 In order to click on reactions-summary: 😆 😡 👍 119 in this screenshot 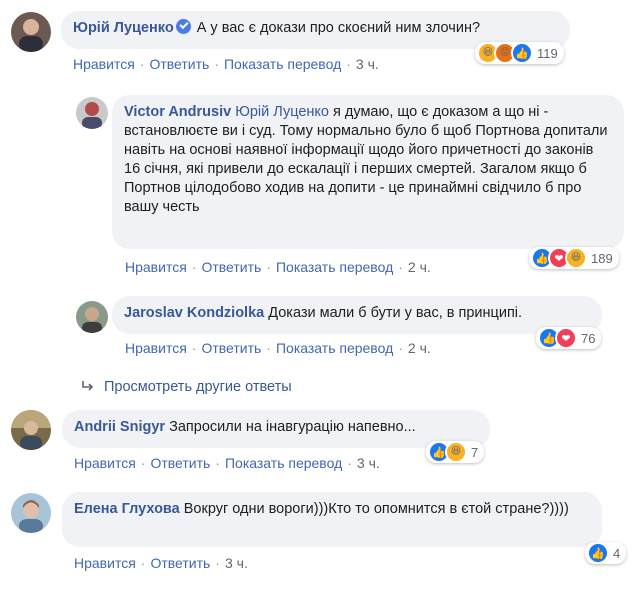, I will do `click(519, 53)`.